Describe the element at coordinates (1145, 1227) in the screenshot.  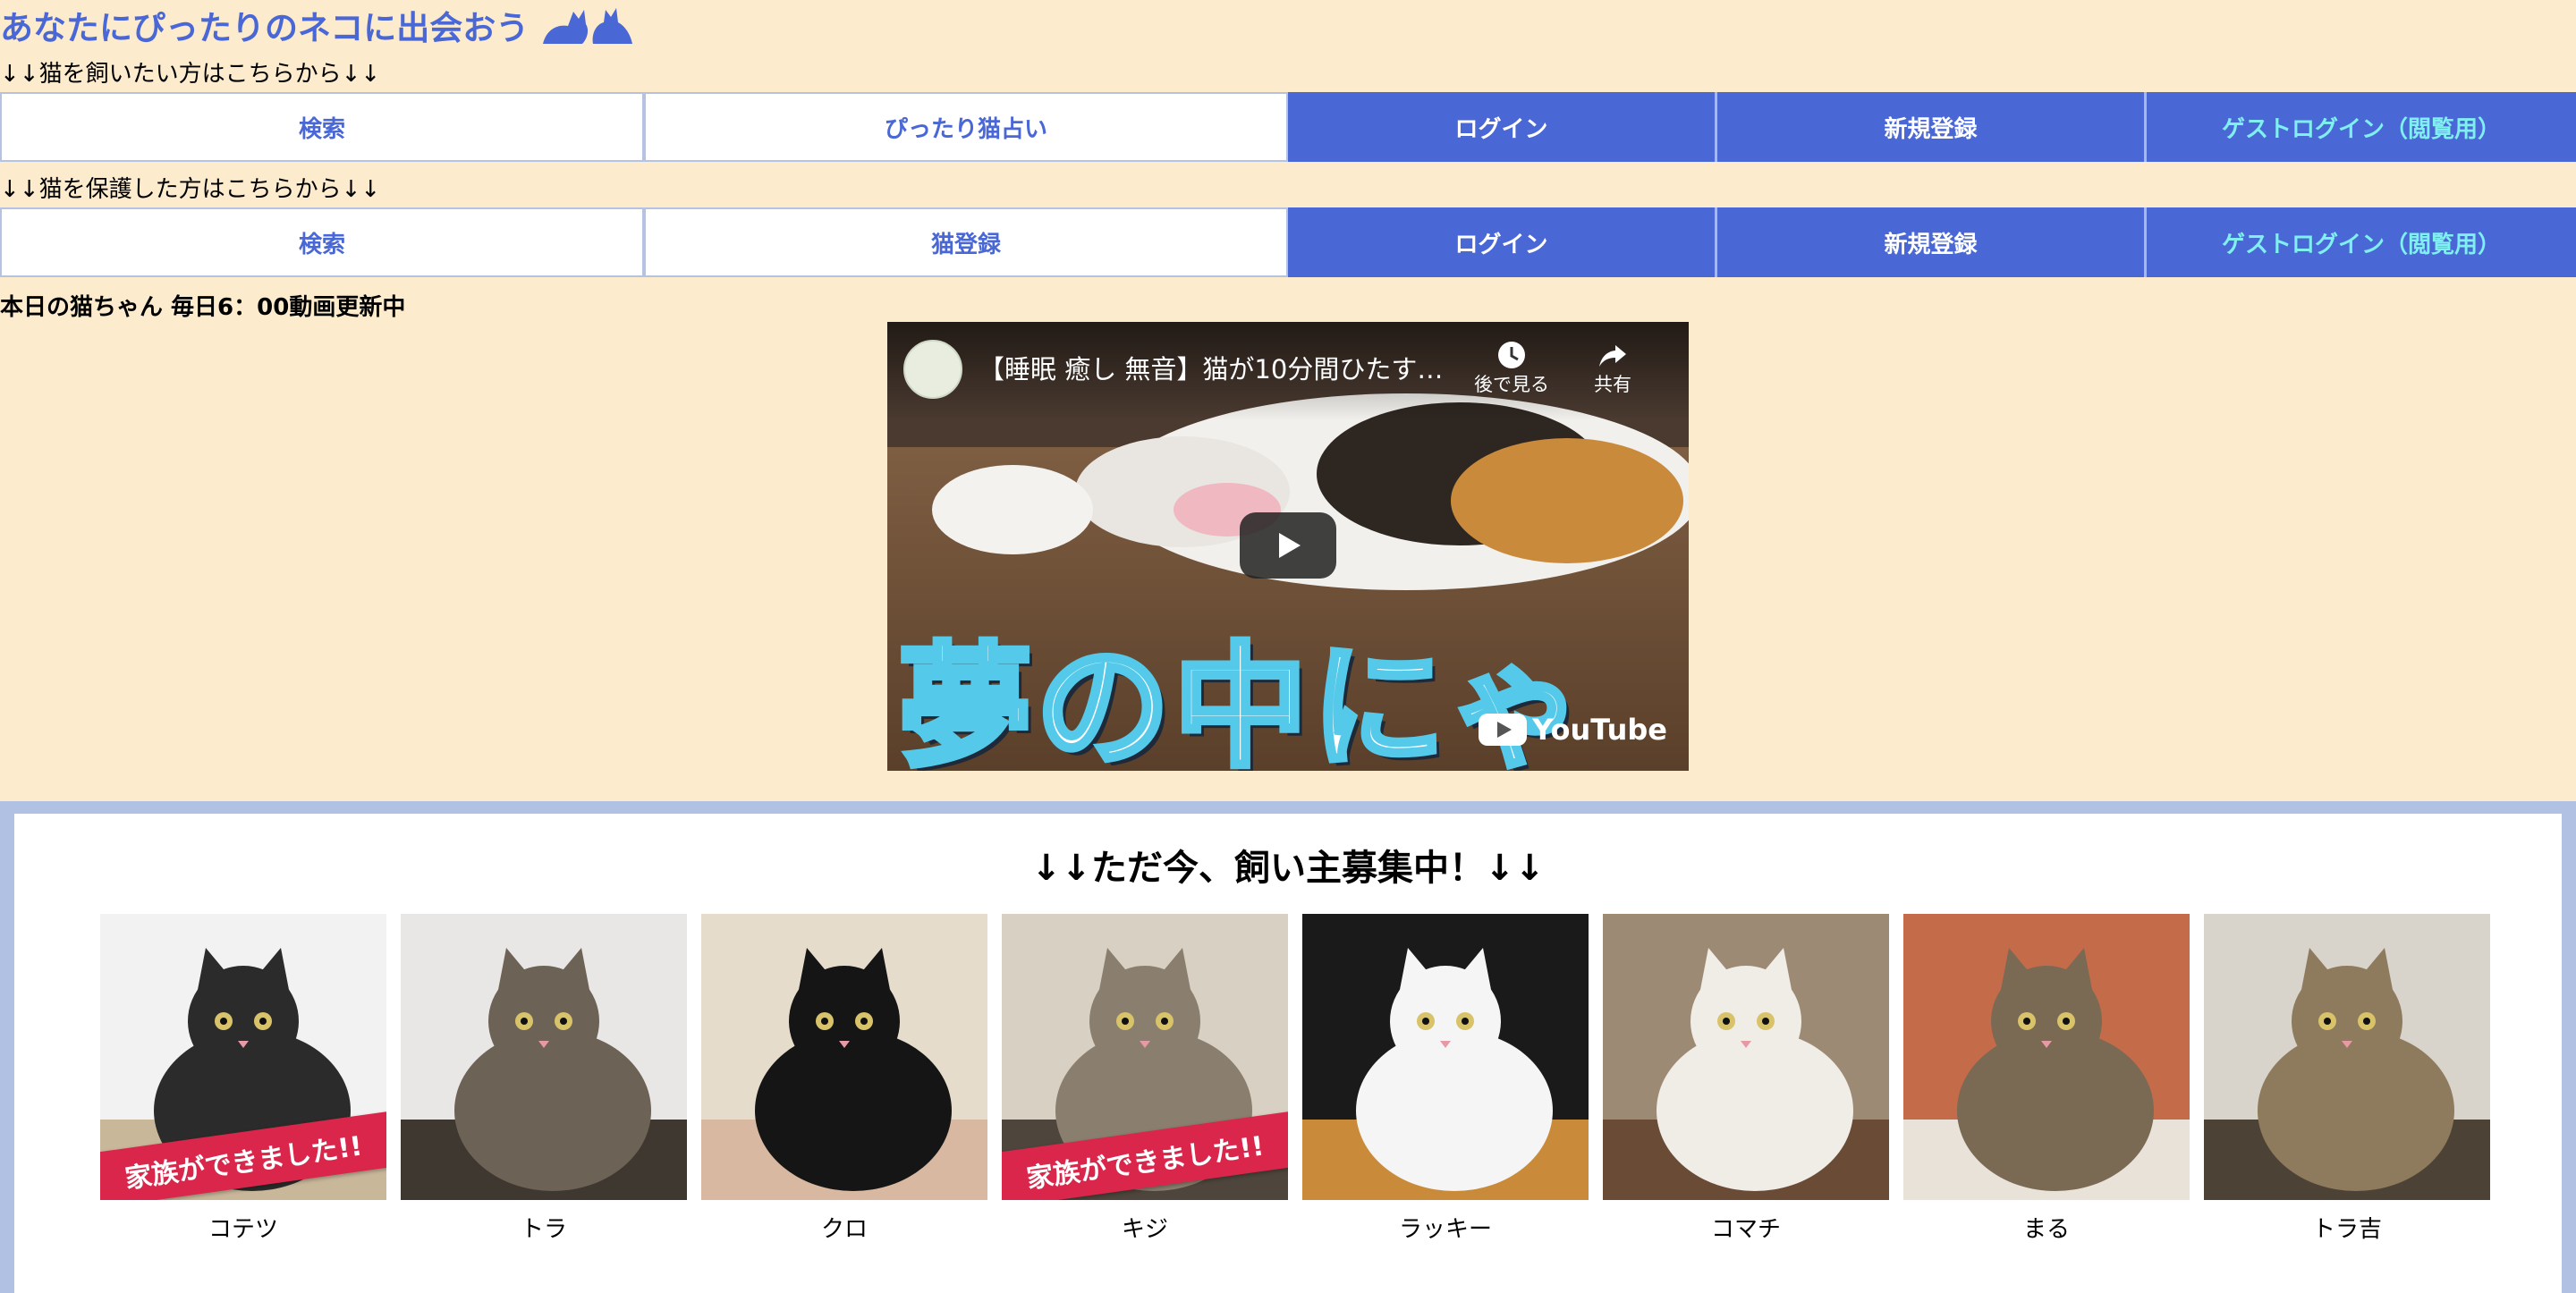
I see `cat-name: キジ` at that location.